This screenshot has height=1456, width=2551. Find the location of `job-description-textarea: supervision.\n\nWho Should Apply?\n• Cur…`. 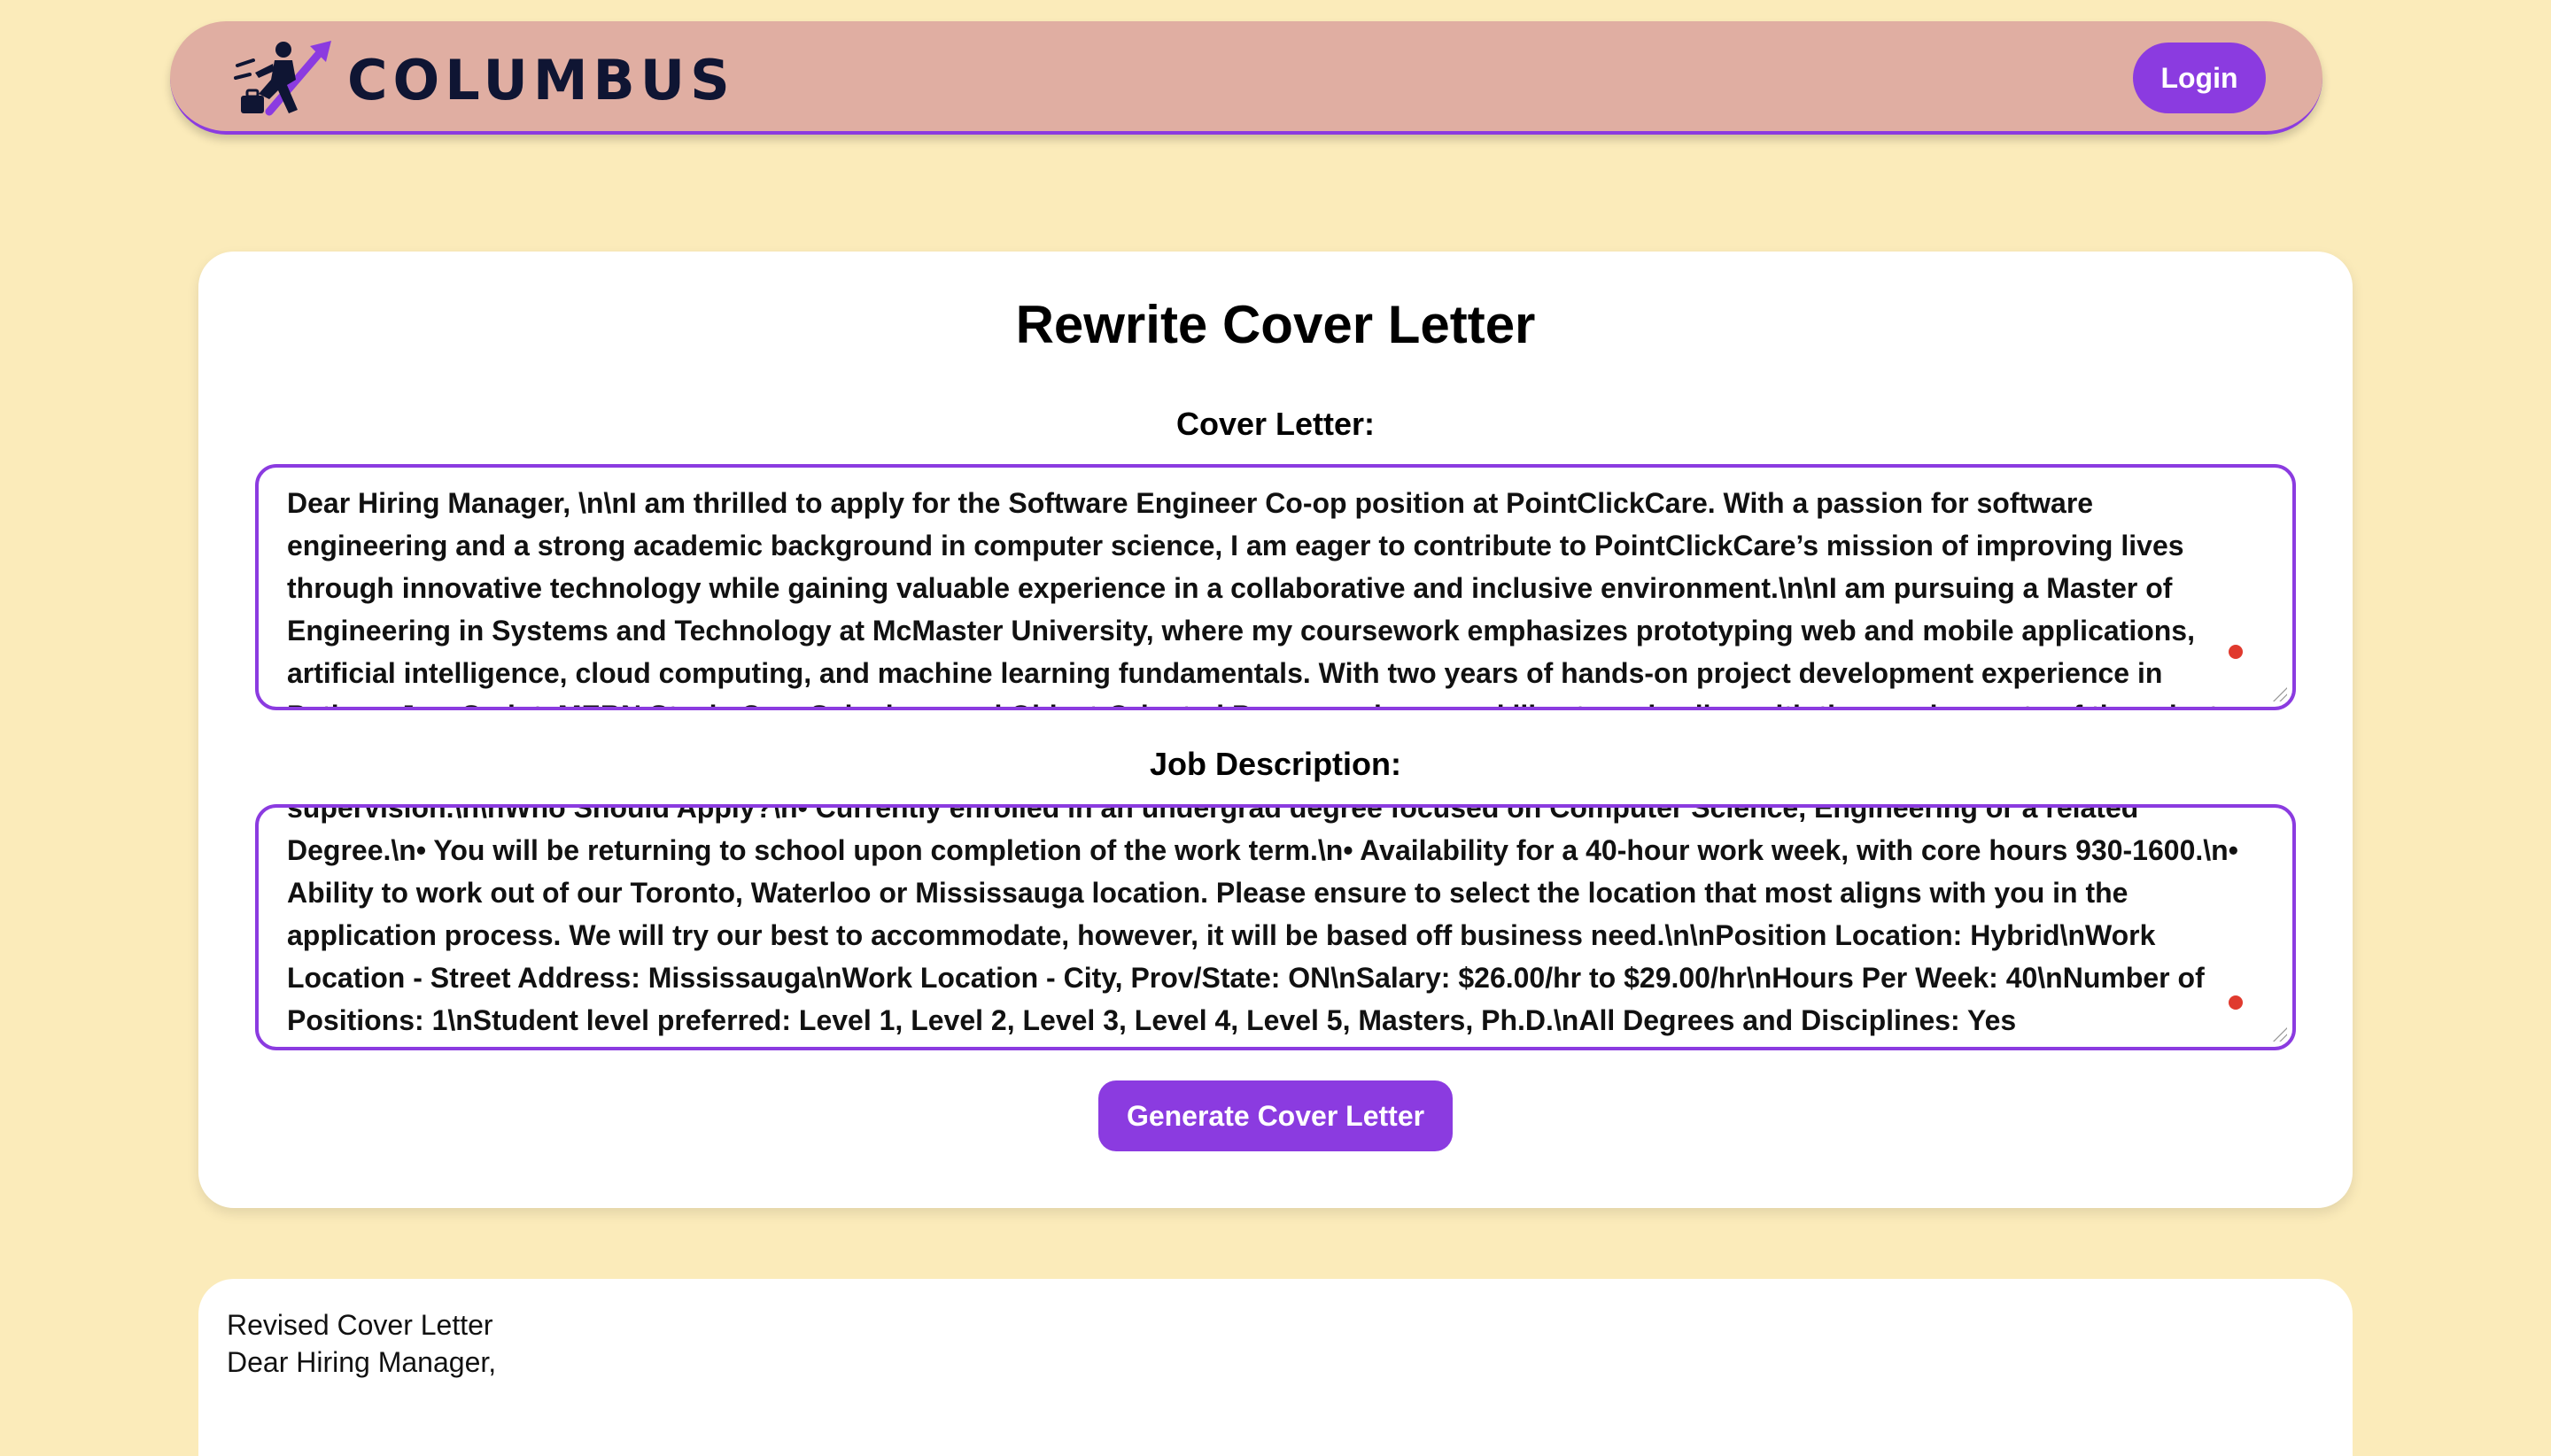

job-description-textarea: supervision.\n\nWho Should Apply?\n• Cur… is located at coordinates (1275, 927).